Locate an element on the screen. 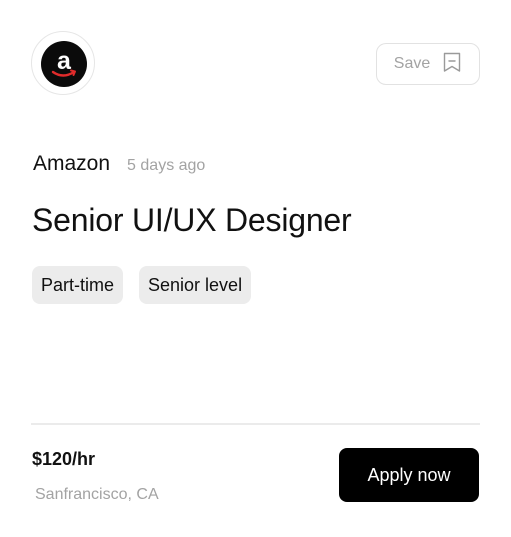 This screenshot has width=511, height=537. apply-now-button: Apply now is located at coordinates (409, 475).